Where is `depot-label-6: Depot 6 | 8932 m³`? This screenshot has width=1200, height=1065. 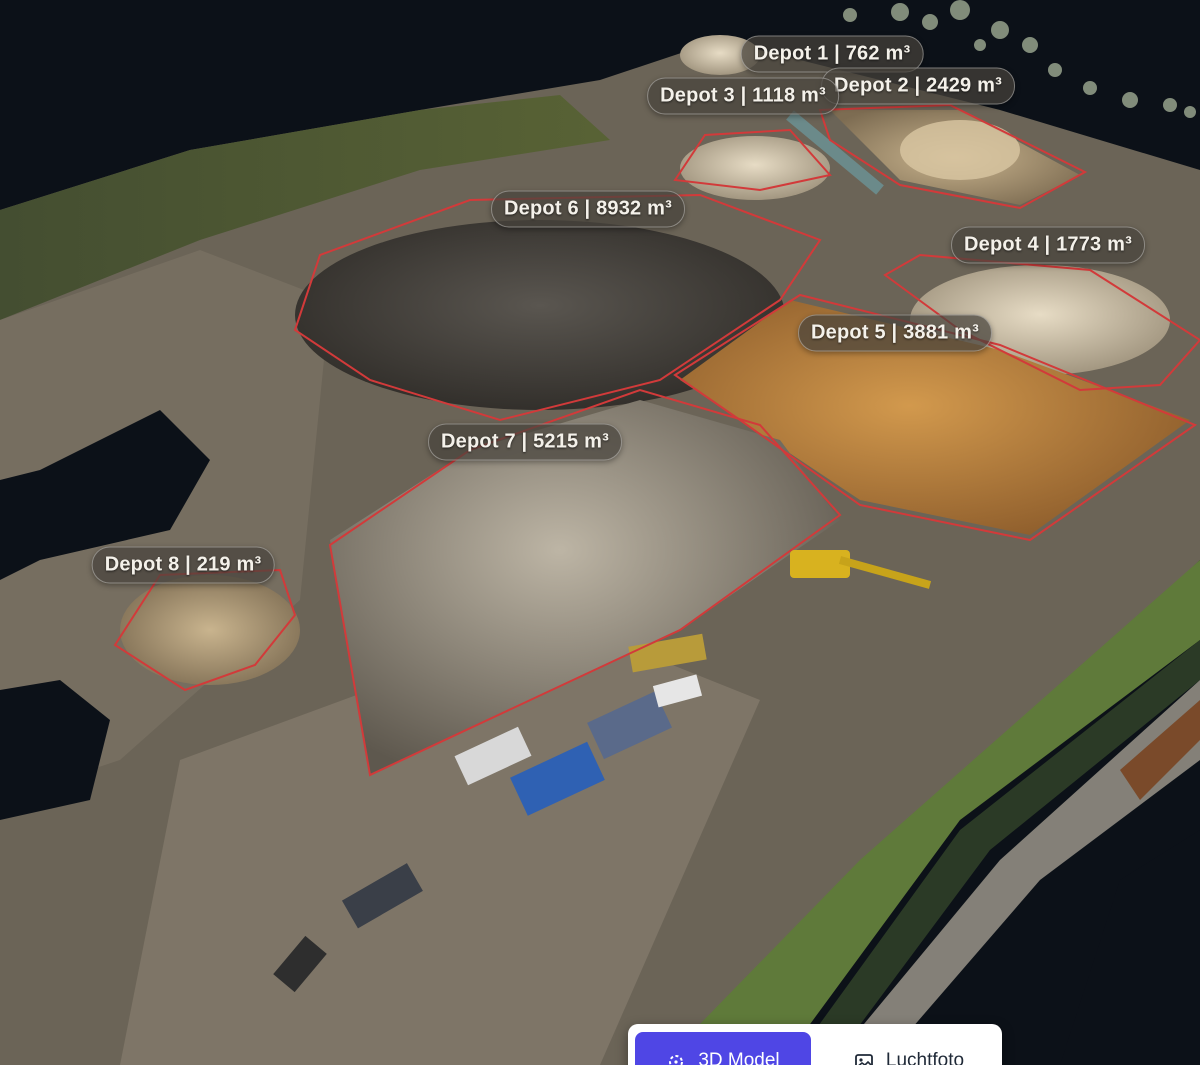
depot-label-6: Depot 6 | 8932 m³ is located at coordinates (588, 209).